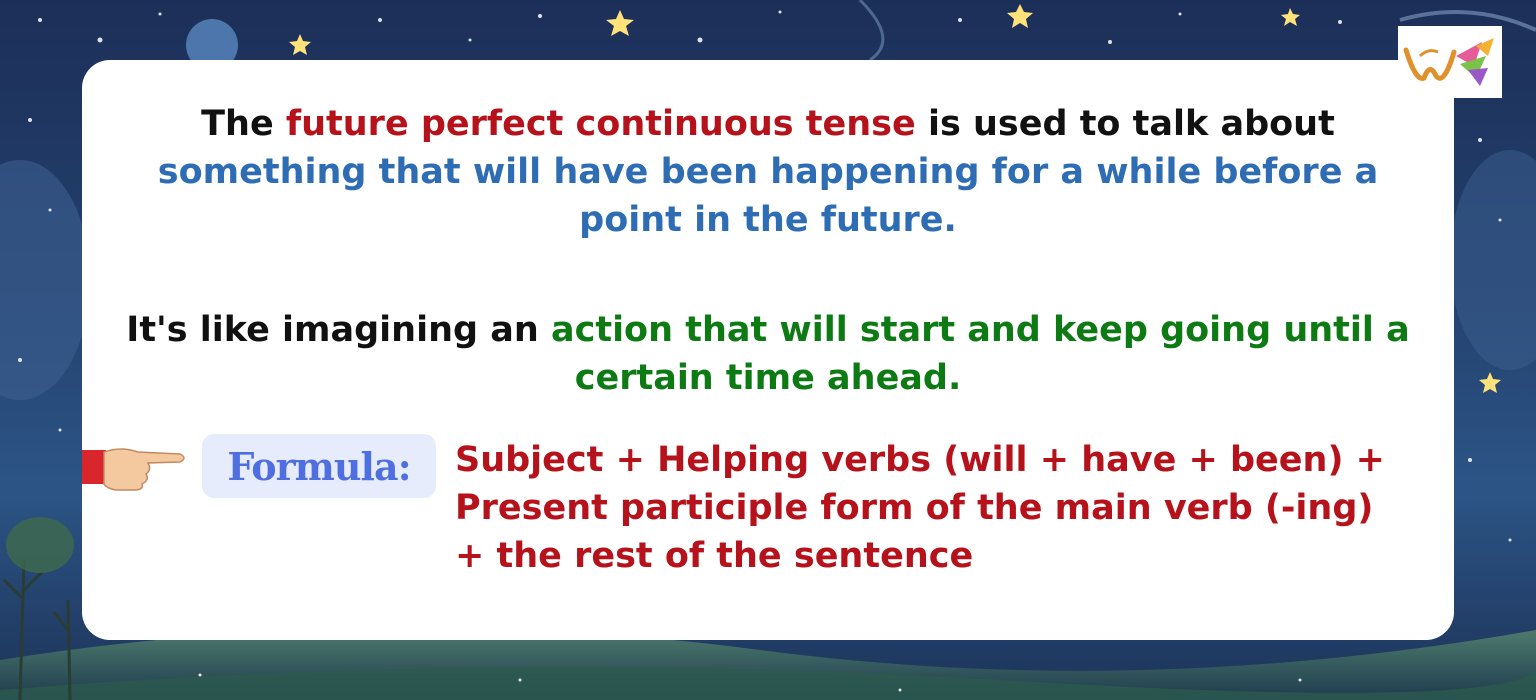 The width and height of the screenshot is (1536, 700). Describe the element at coordinates (338, 330) in the screenshot. I see `simile-intro: It's like imagining an` at that location.